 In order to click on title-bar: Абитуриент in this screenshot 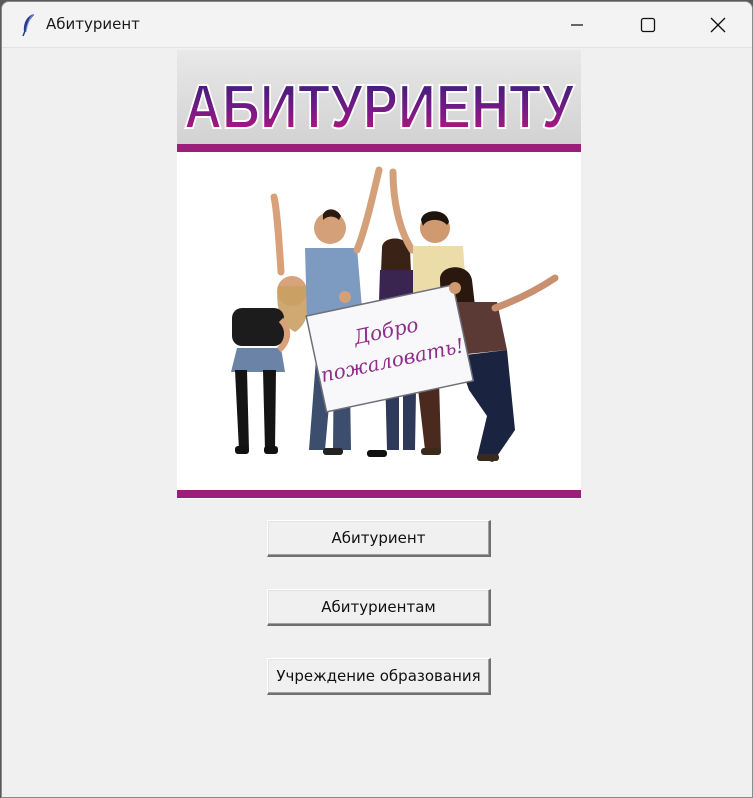, I will do `click(377, 25)`.